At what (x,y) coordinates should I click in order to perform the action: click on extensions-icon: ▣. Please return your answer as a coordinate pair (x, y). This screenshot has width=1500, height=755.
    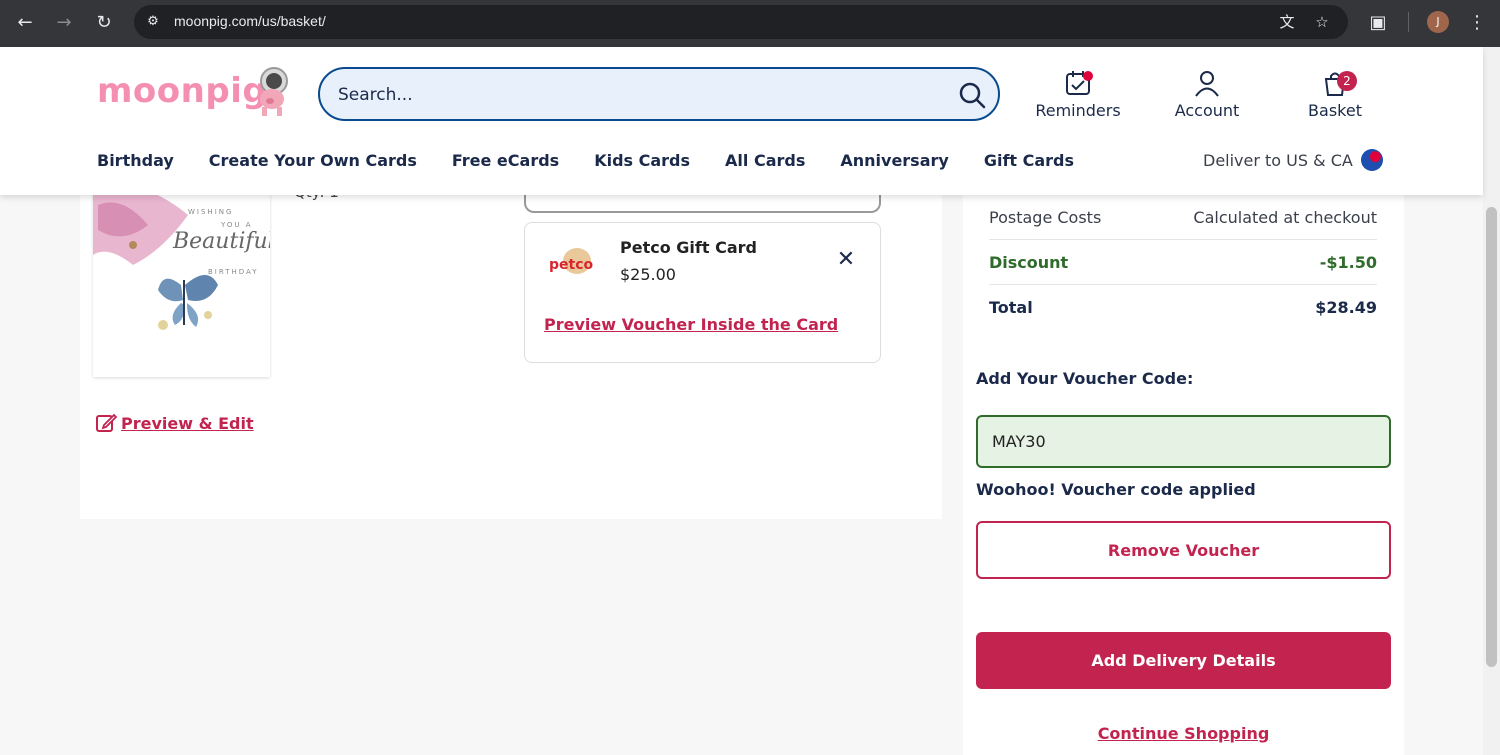
    Looking at the image, I should click on (1378, 23).